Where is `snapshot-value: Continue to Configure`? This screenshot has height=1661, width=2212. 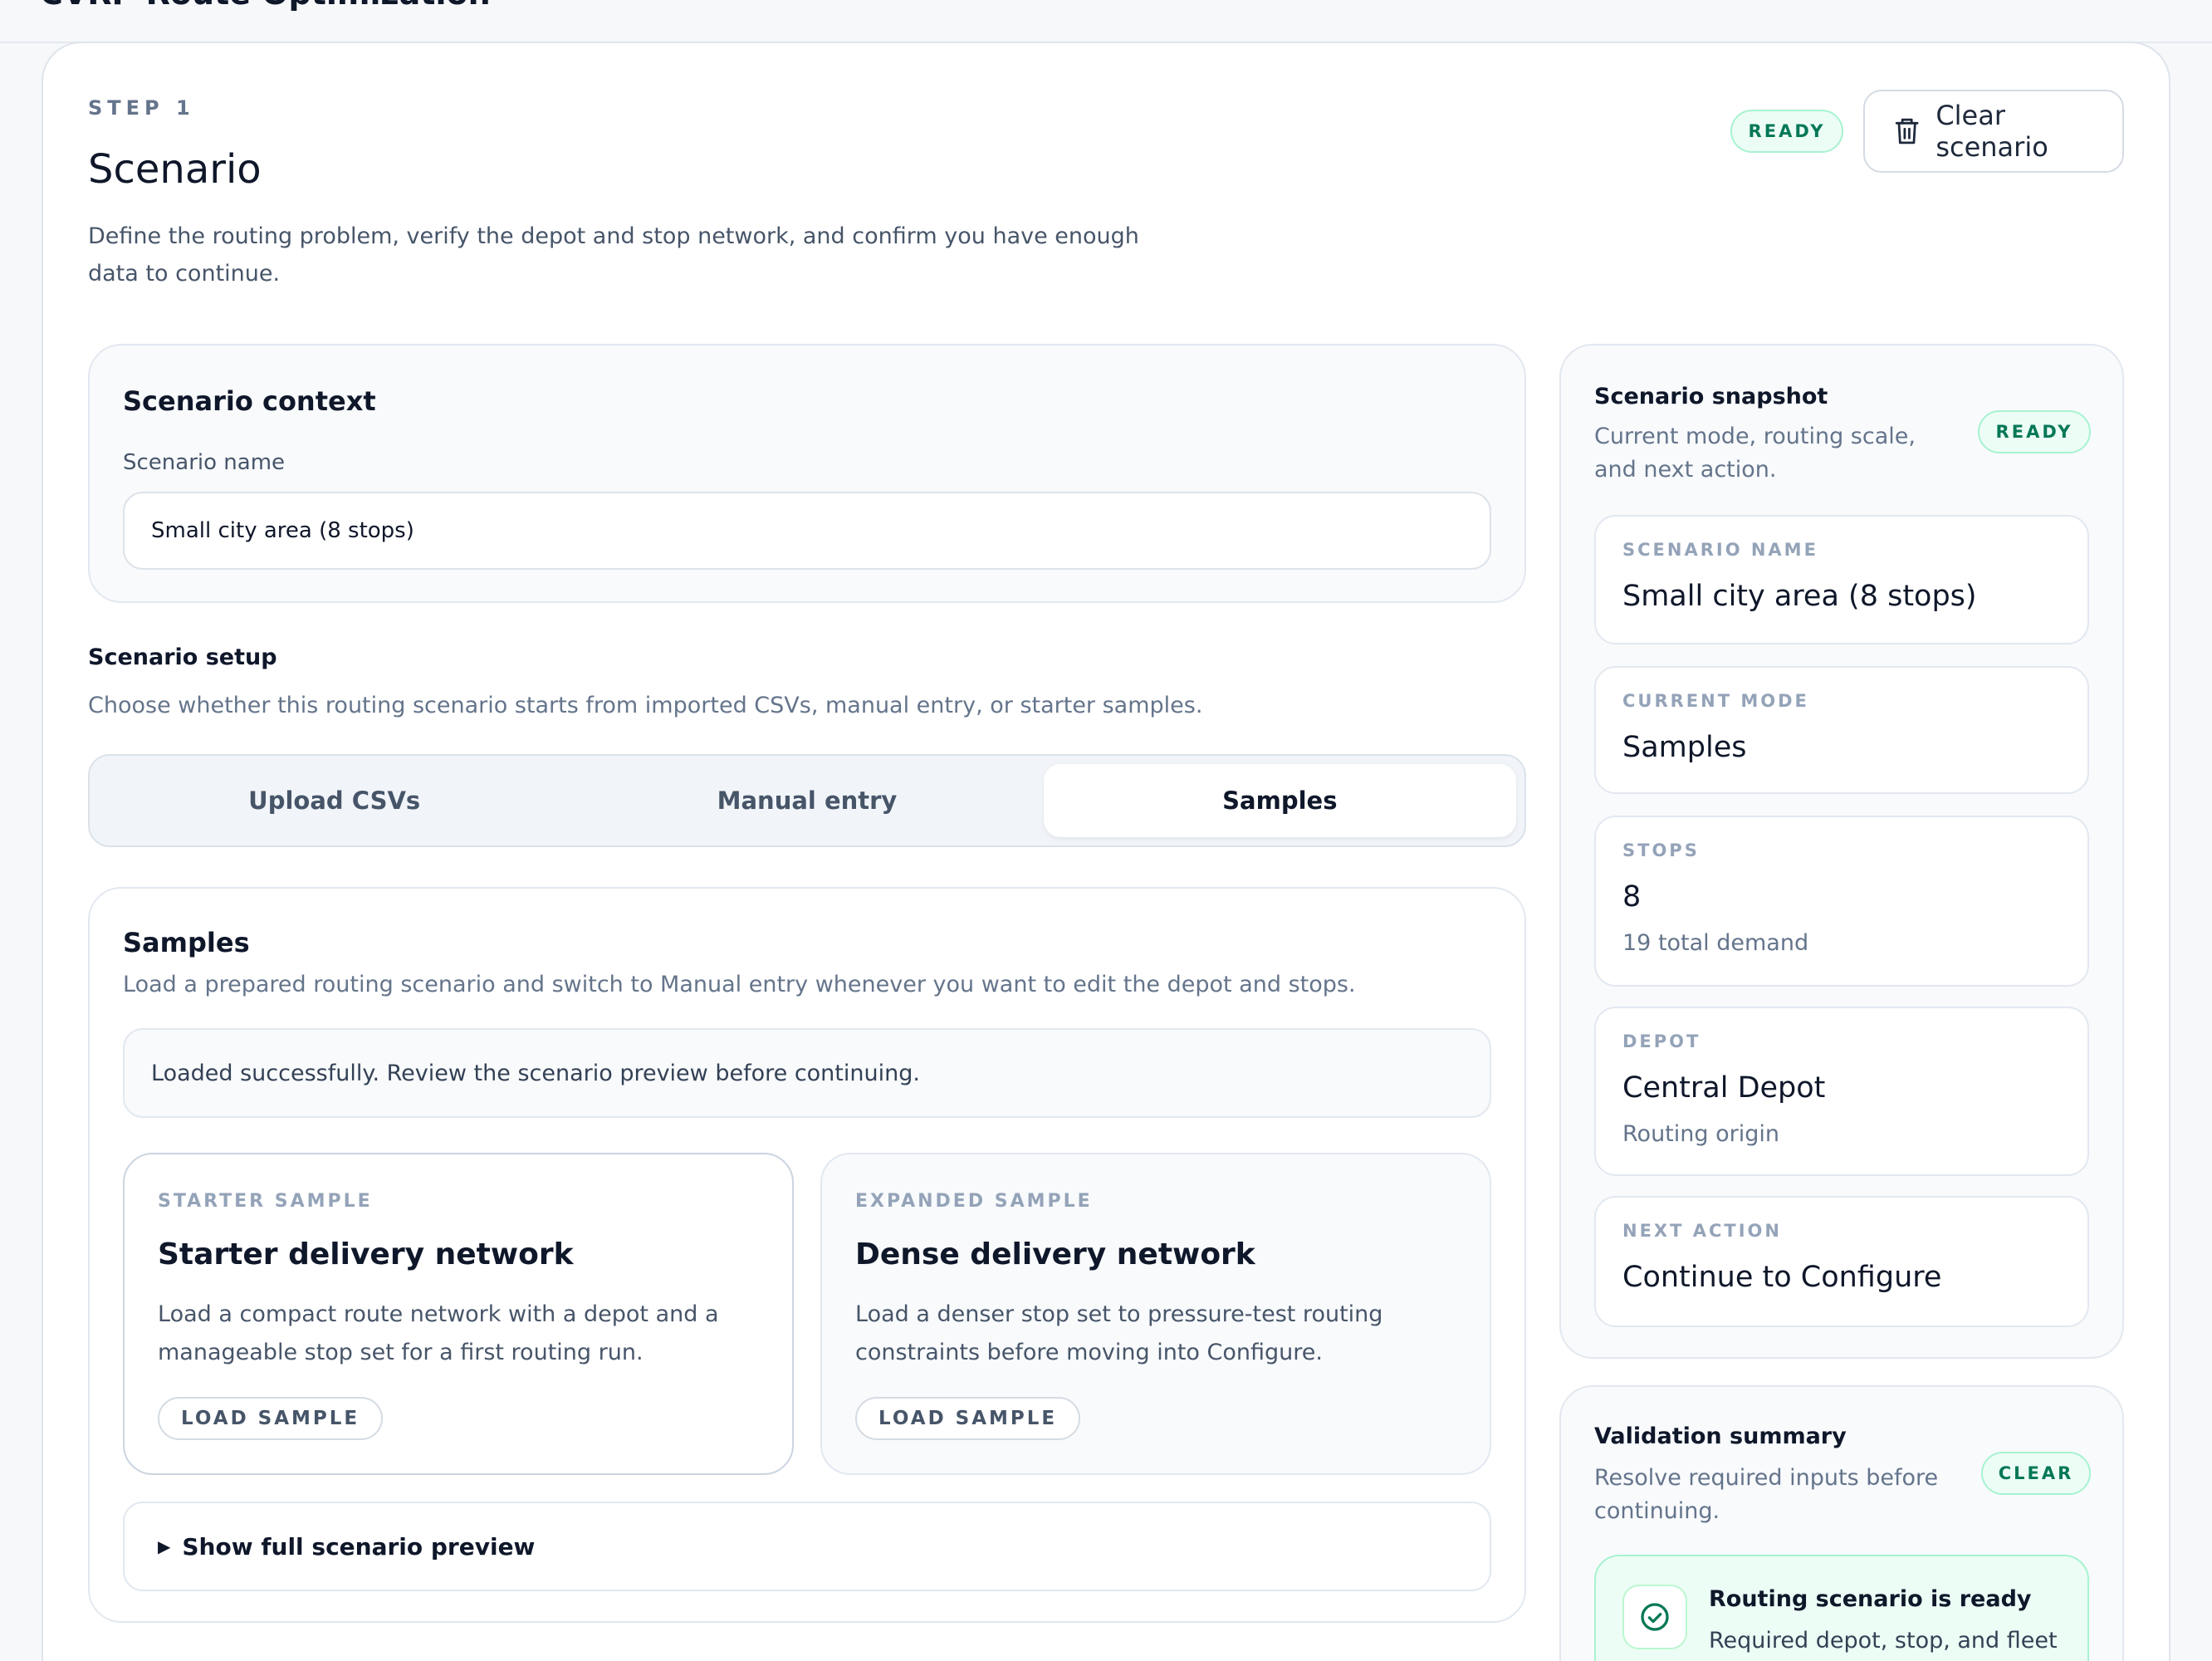
snapshot-value: Continue to Configure is located at coordinates (1782, 1277).